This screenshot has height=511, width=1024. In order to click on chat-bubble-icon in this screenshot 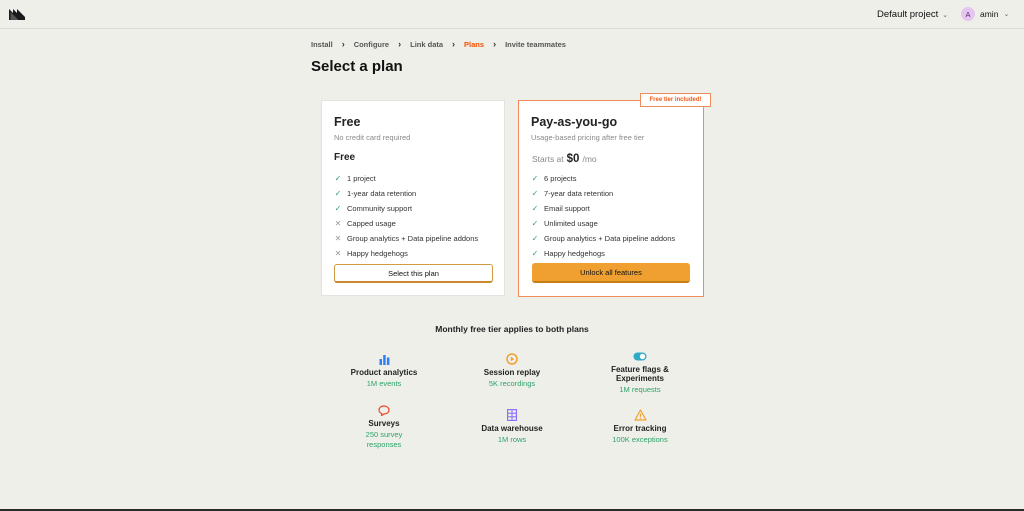, I will do `click(384, 410)`.